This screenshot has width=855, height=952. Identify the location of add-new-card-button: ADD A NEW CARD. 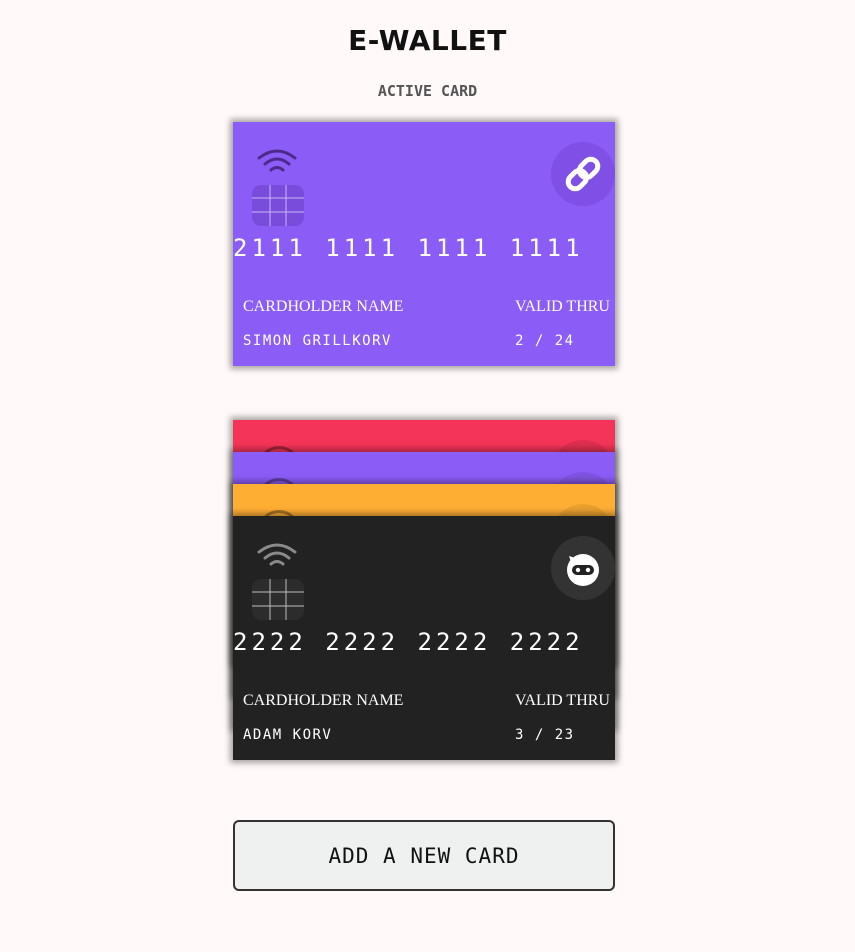
(424, 855).